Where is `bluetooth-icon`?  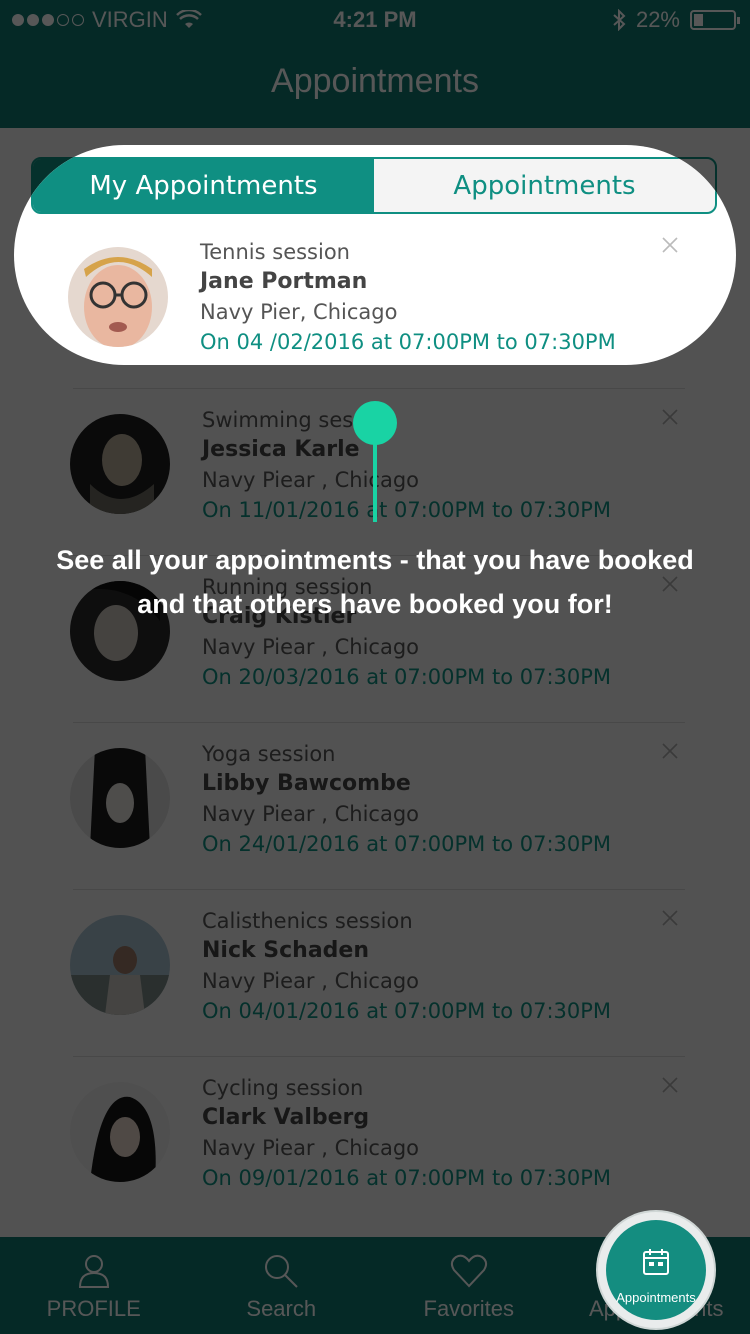
bluetooth-icon is located at coordinates (619, 20).